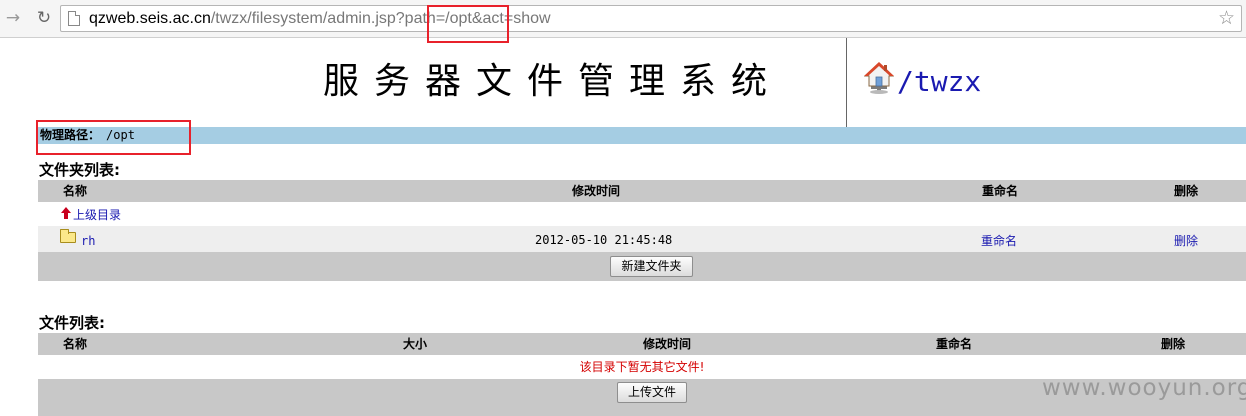 The image size is (1246, 416). Describe the element at coordinates (553, 81) in the screenshot. I see `page-title: 服务器文件管理系统` at that location.